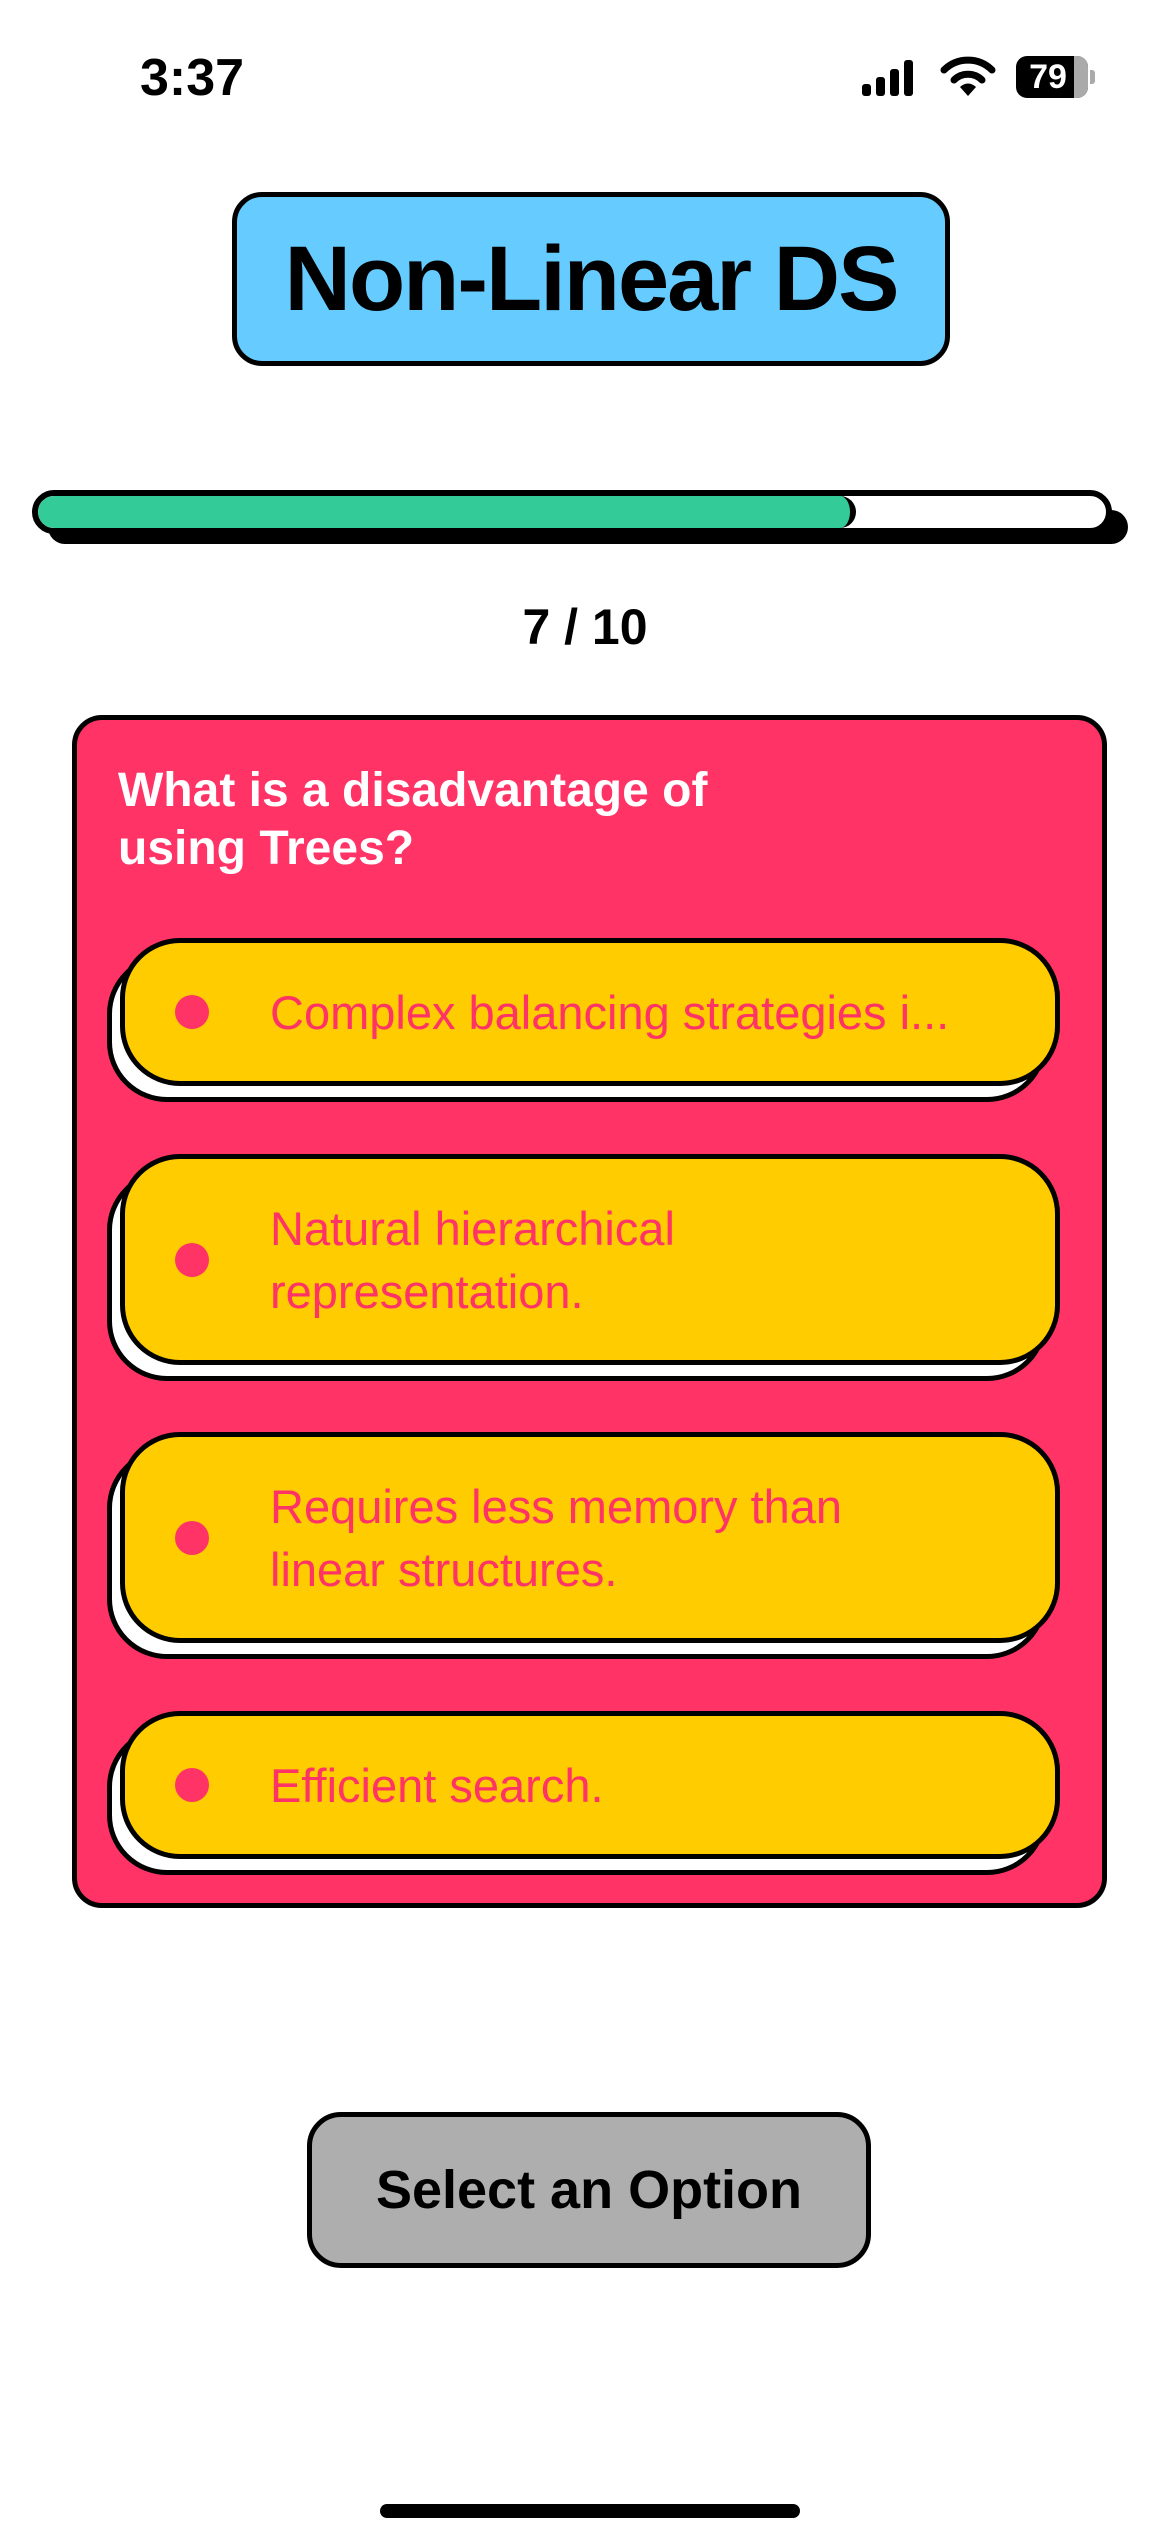  I want to click on answer-option-2: Natural hierarchical representation., so click(590, 1259).